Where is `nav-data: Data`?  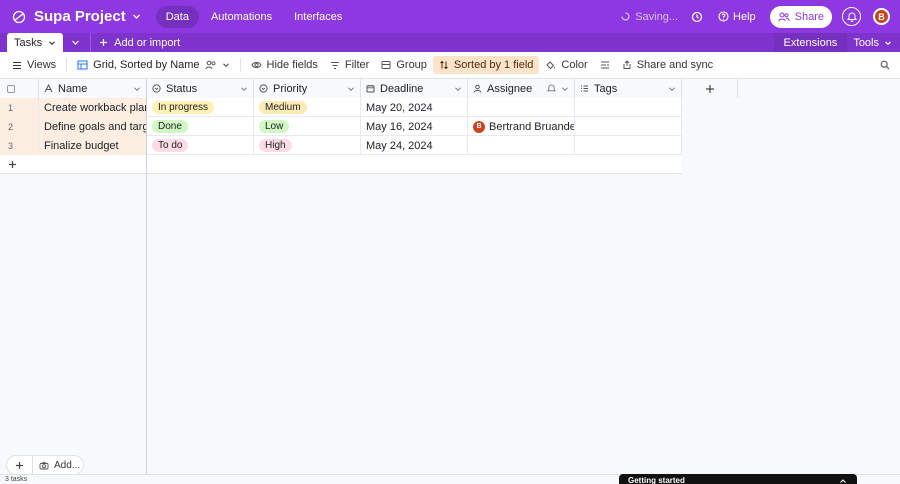 nav-data: Data is located at coordinates (177, 16).